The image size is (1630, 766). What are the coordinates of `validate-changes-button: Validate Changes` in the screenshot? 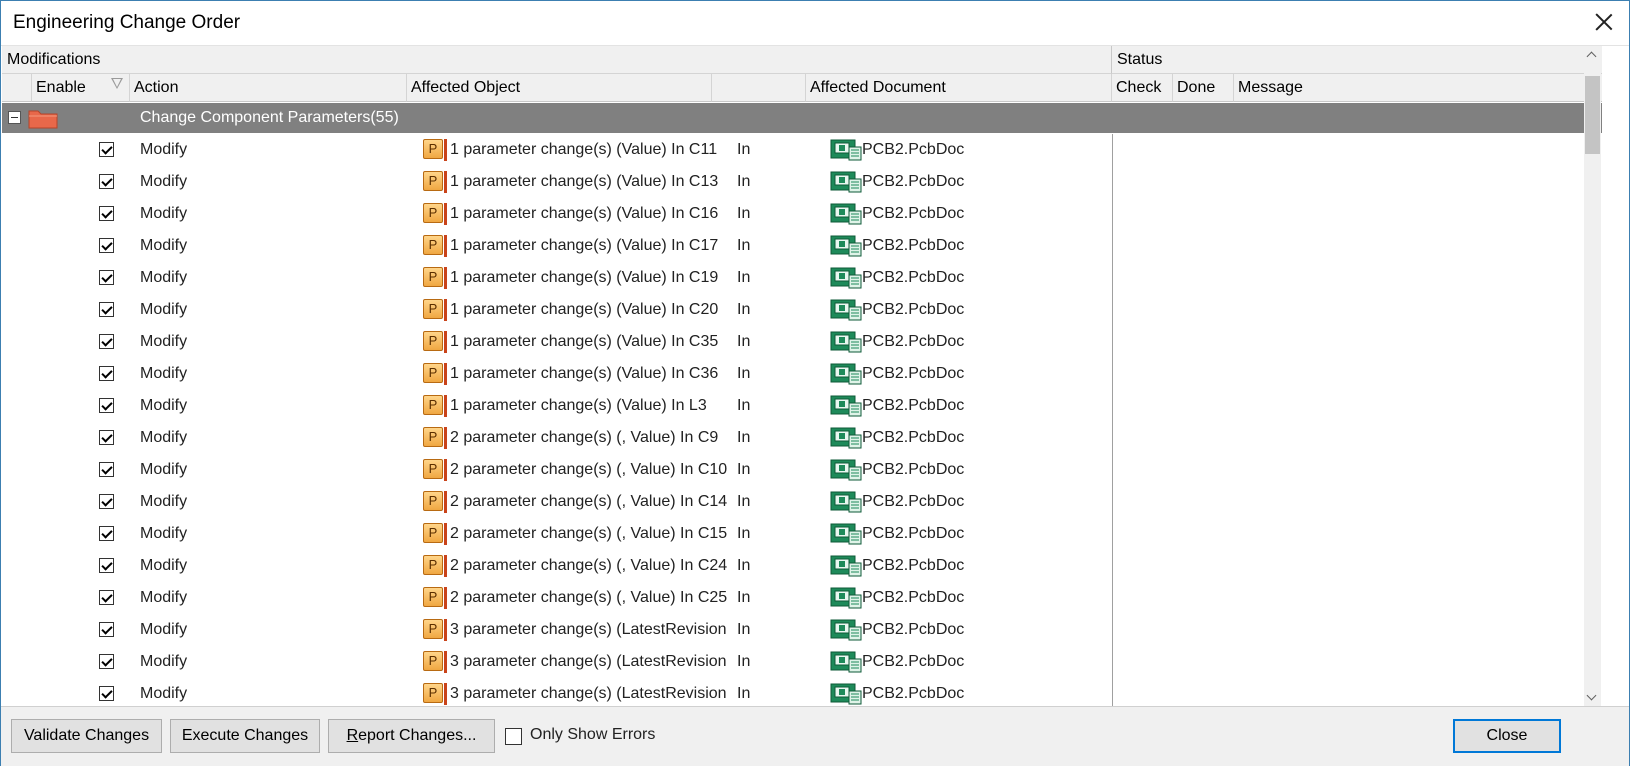 It's located at (86, 736).